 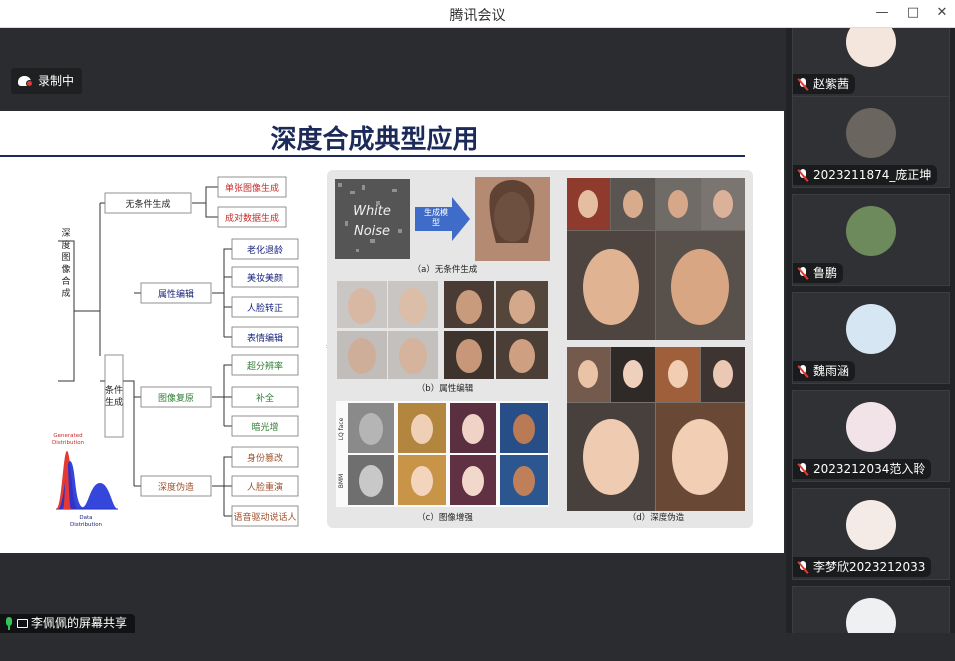 What do you see at coordinates (176, 487) in the screenshot?
I see `tree-group-deepfake: 深度伪造` at bounding box center [176, 487].